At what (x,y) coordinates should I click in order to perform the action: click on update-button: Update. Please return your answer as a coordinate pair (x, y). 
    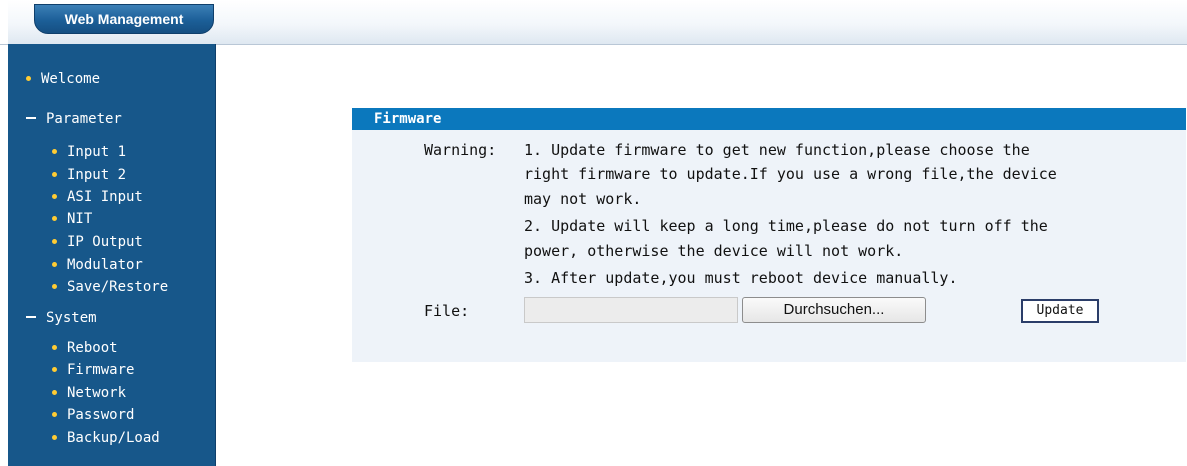
    Looking at the image, I should click on (1060, 311).